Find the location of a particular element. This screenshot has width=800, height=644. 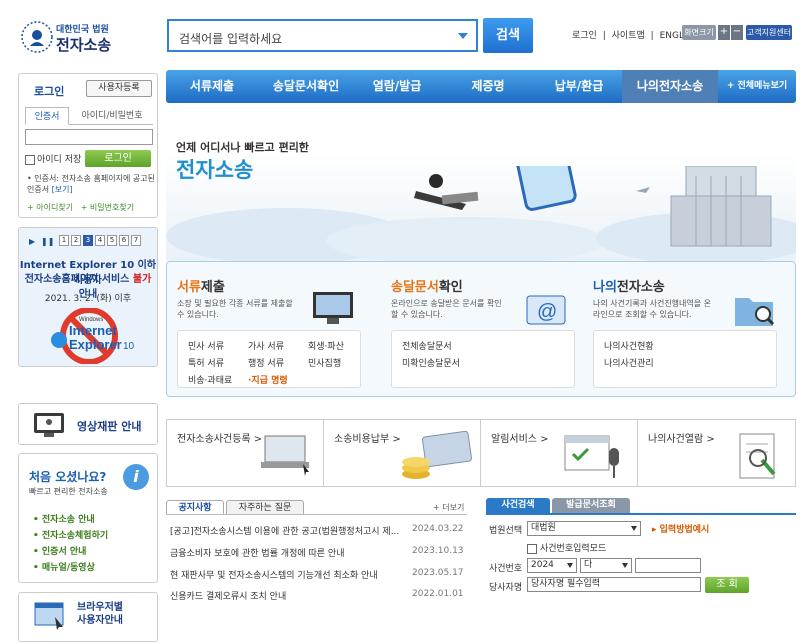

tab-faq: 자주하는 질문 is located at coordinates (265, 507).